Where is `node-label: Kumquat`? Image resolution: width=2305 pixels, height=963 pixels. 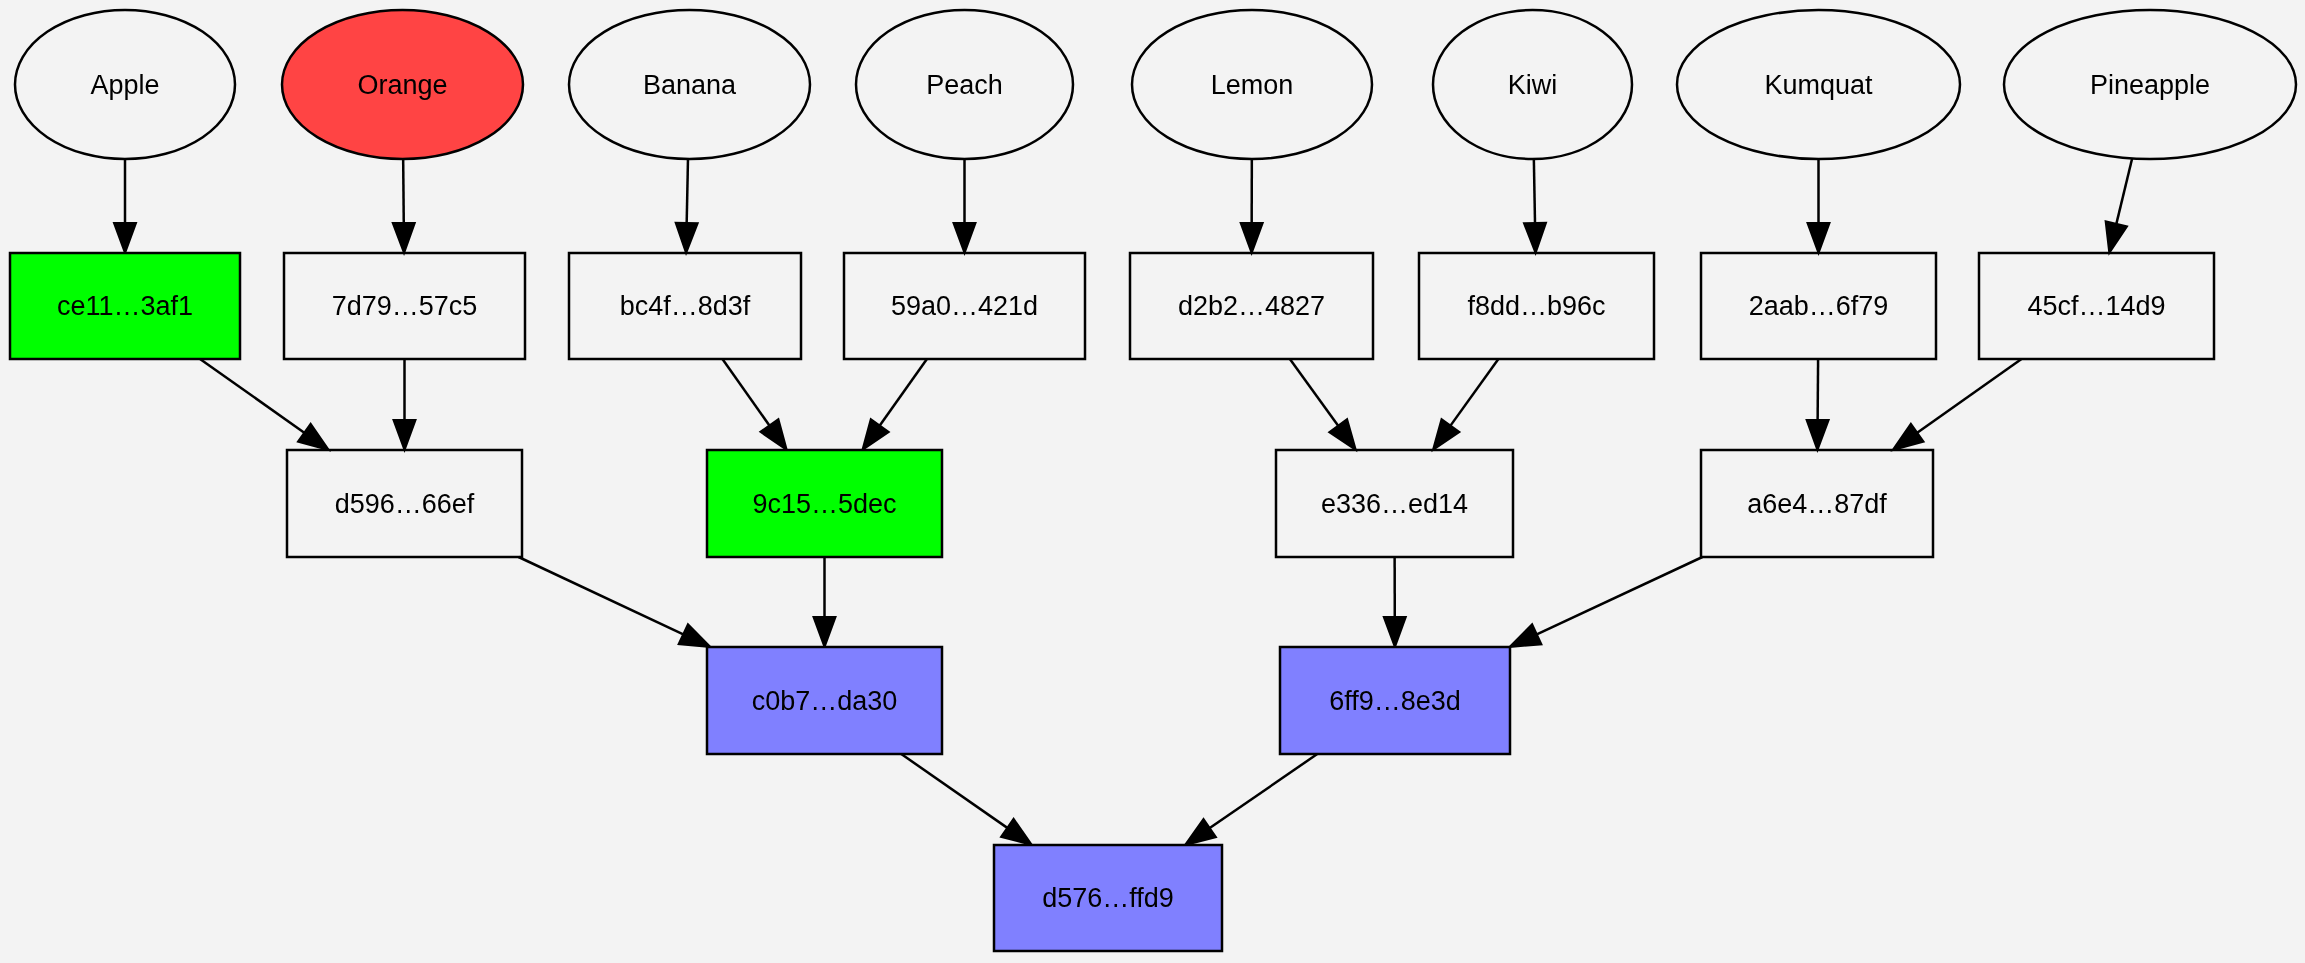
node-label: Kumquat is located at coordinates (1818, 84).